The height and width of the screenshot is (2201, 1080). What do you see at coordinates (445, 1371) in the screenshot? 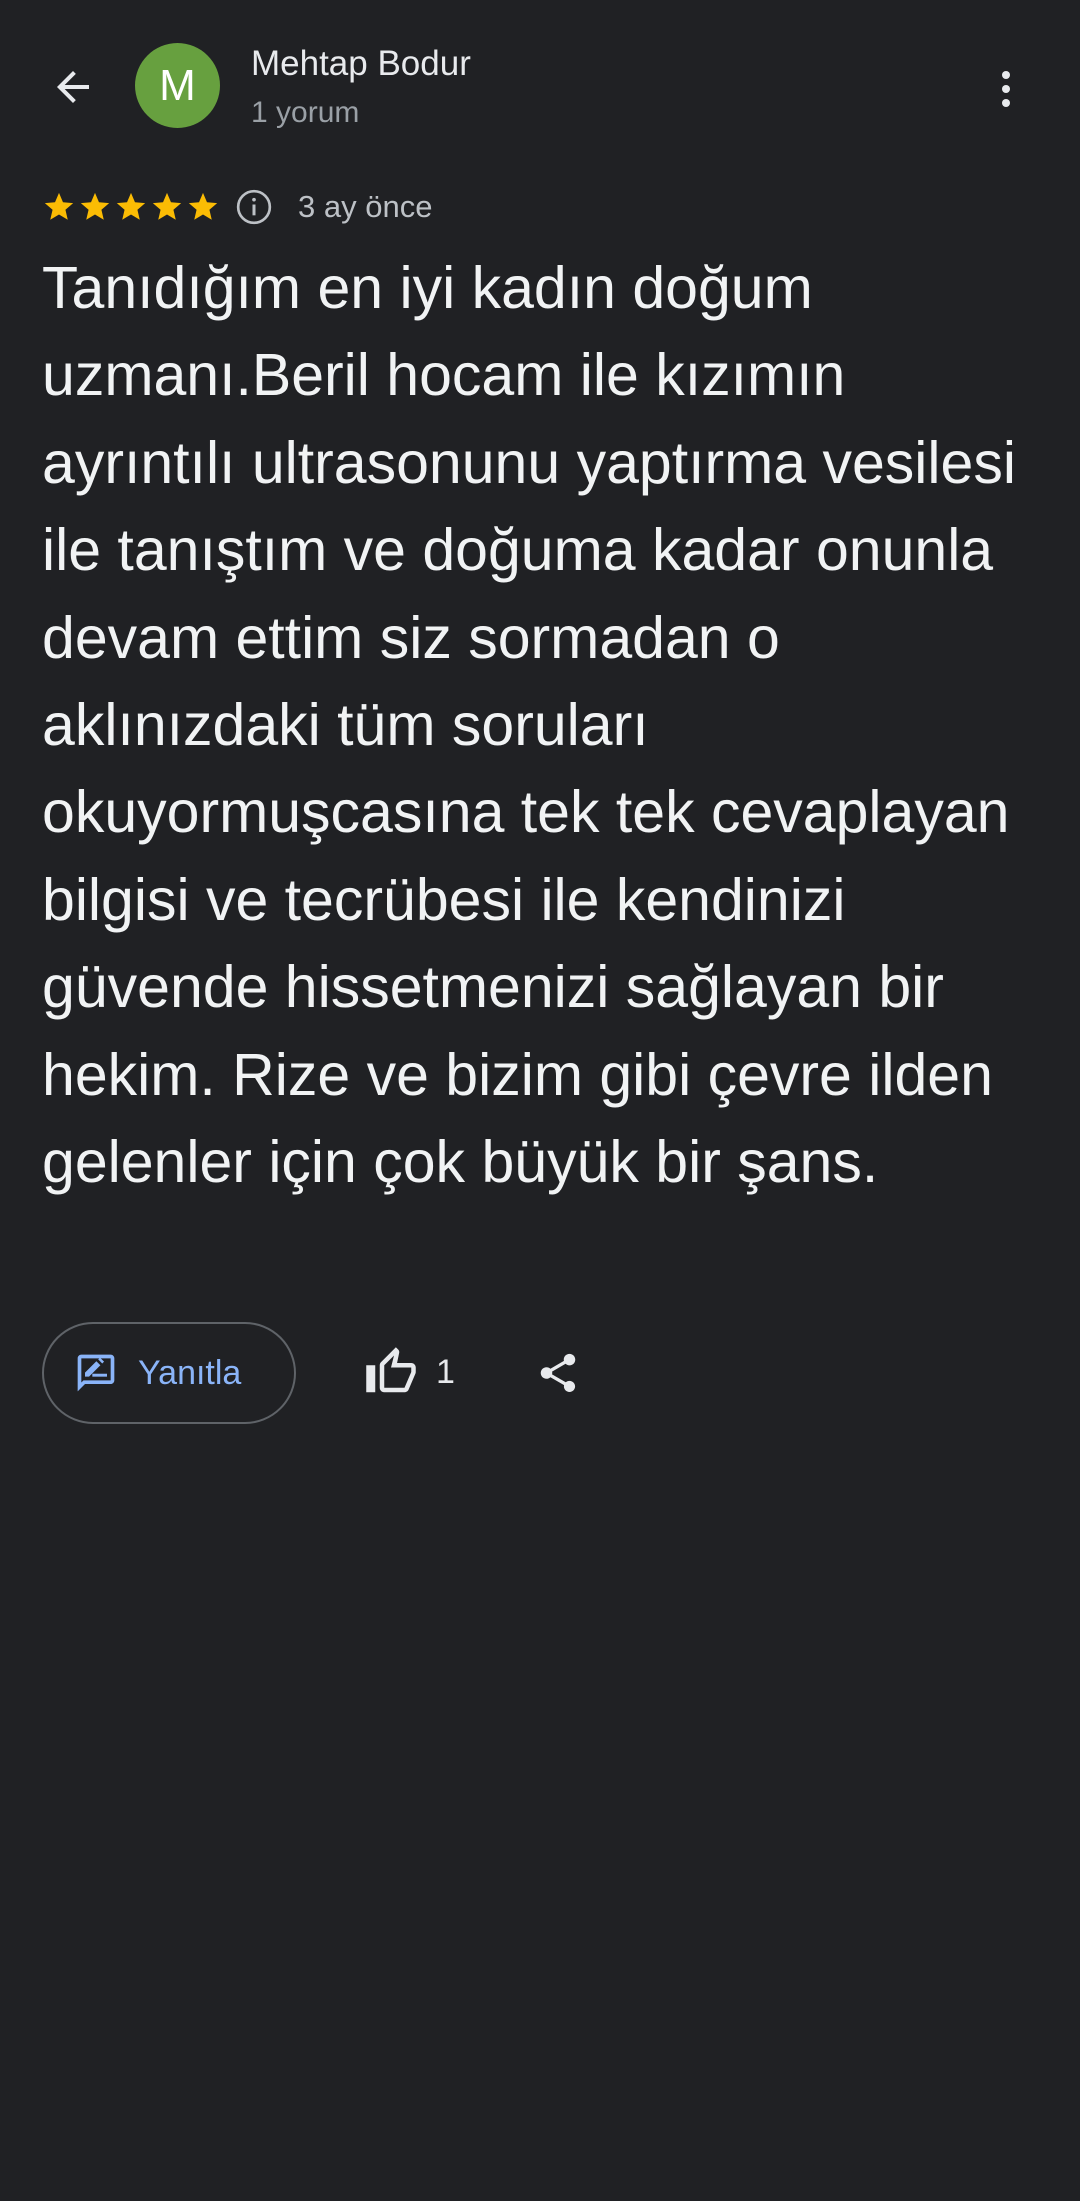
I see `like-count: 1` at bounding box center [445, 1371].